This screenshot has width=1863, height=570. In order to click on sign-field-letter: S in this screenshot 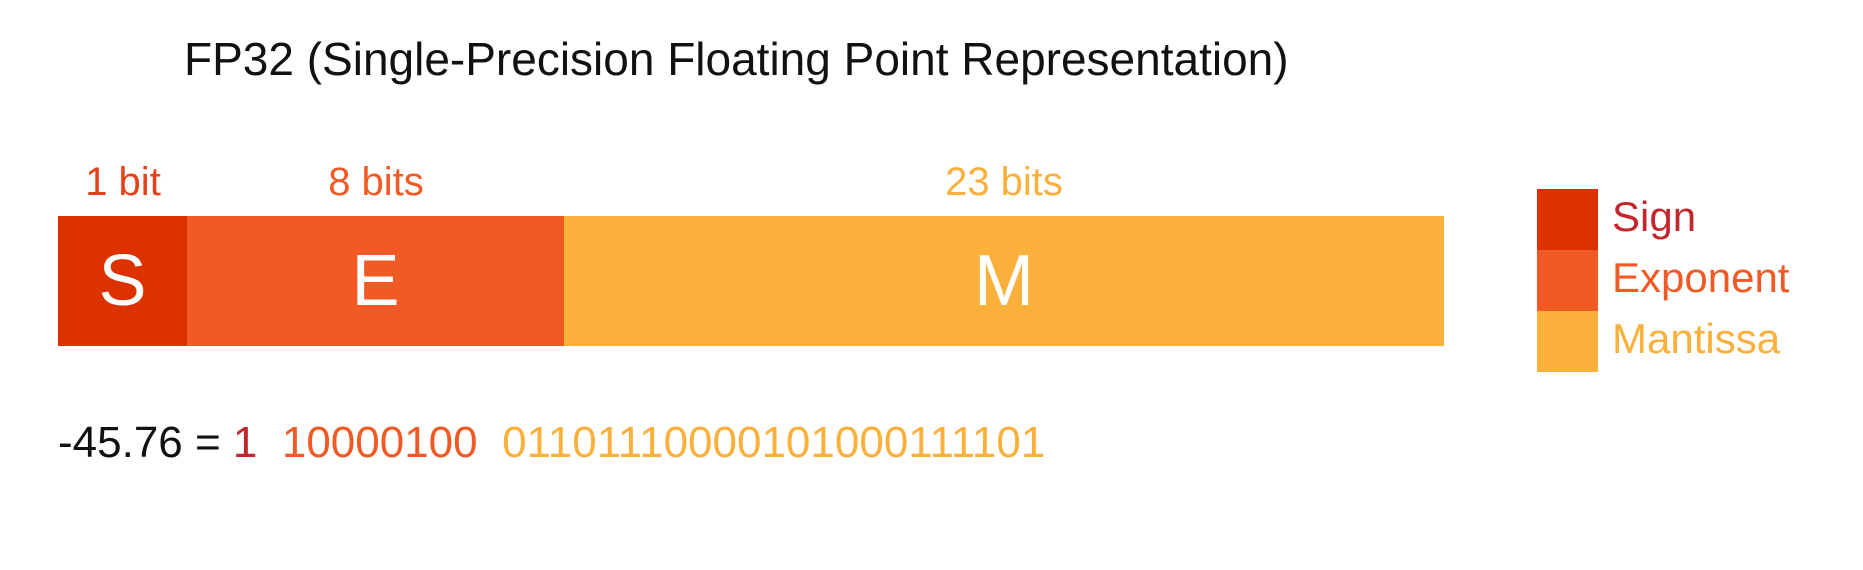, I will do `click(122, 281)`.